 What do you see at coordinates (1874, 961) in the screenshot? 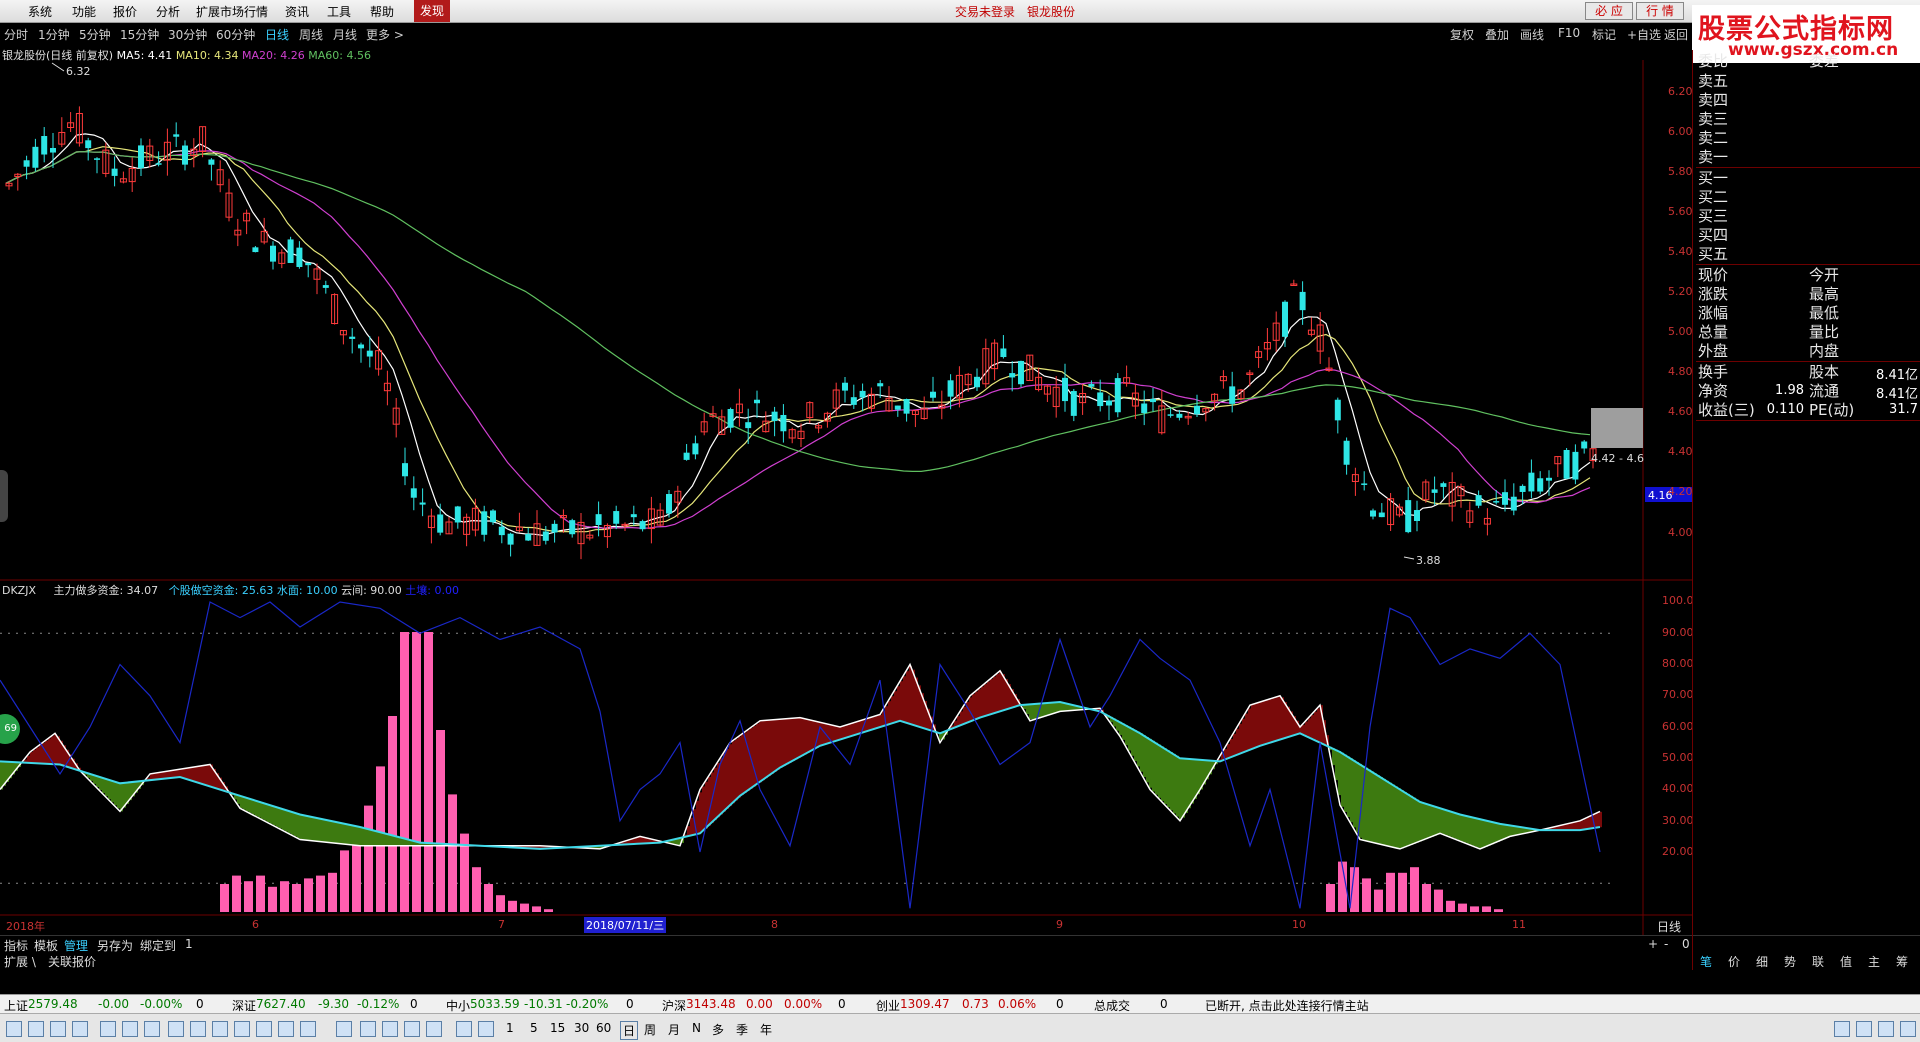
I see `panel-tab-zhu: 主` at bounding box center [1874, 961].